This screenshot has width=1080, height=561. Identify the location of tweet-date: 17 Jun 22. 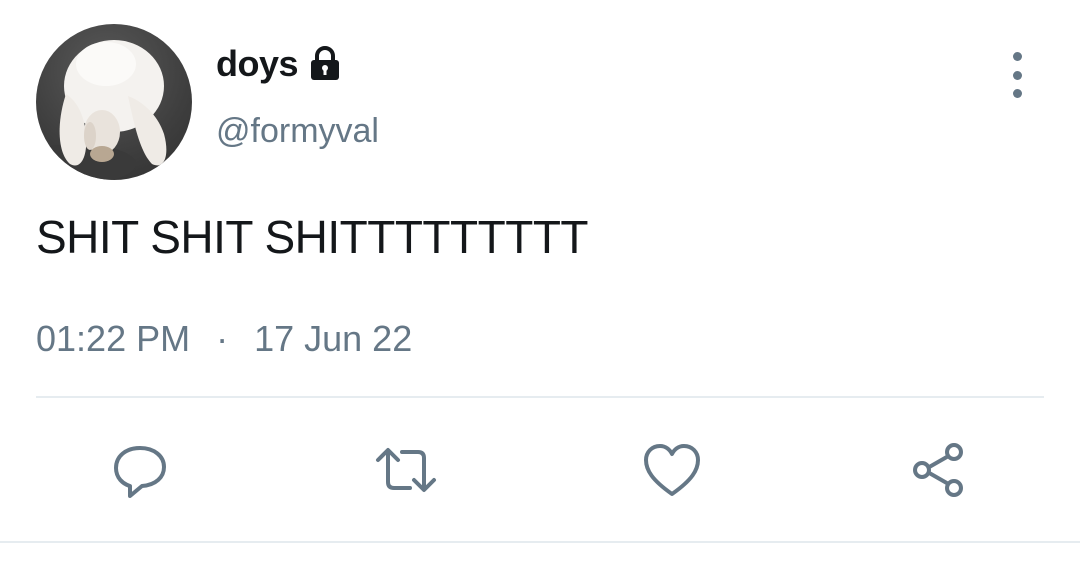
(333, 338).